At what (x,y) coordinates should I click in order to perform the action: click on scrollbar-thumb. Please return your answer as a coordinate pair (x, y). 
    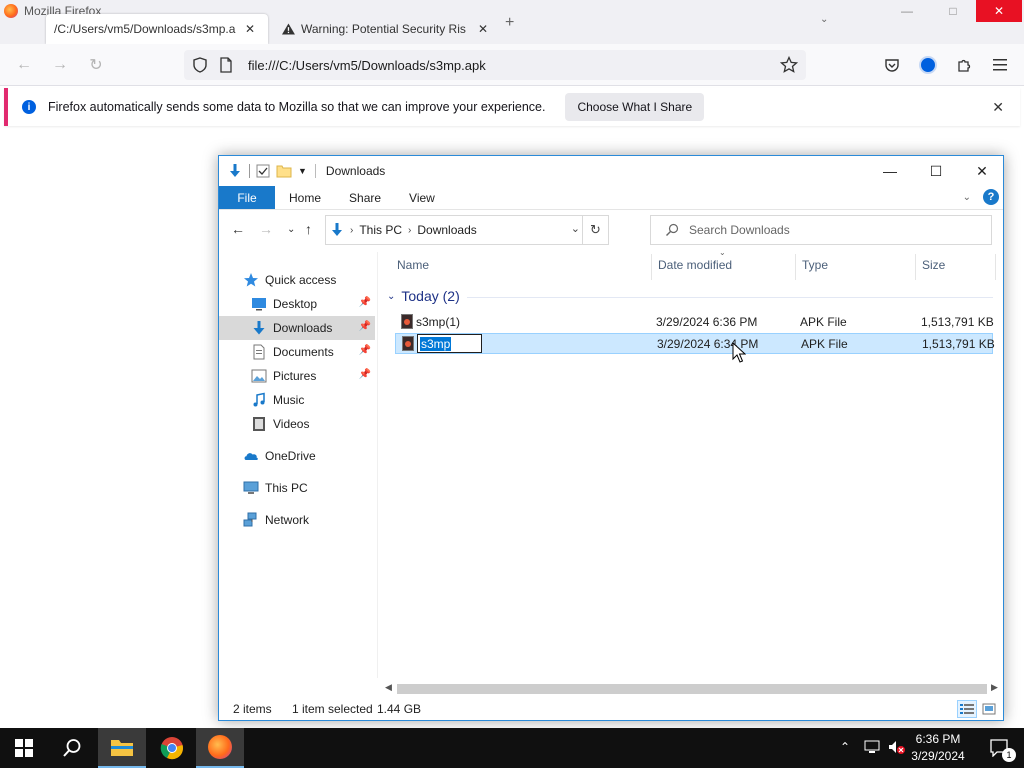
    Looking at the image, I should click on (692, 689).